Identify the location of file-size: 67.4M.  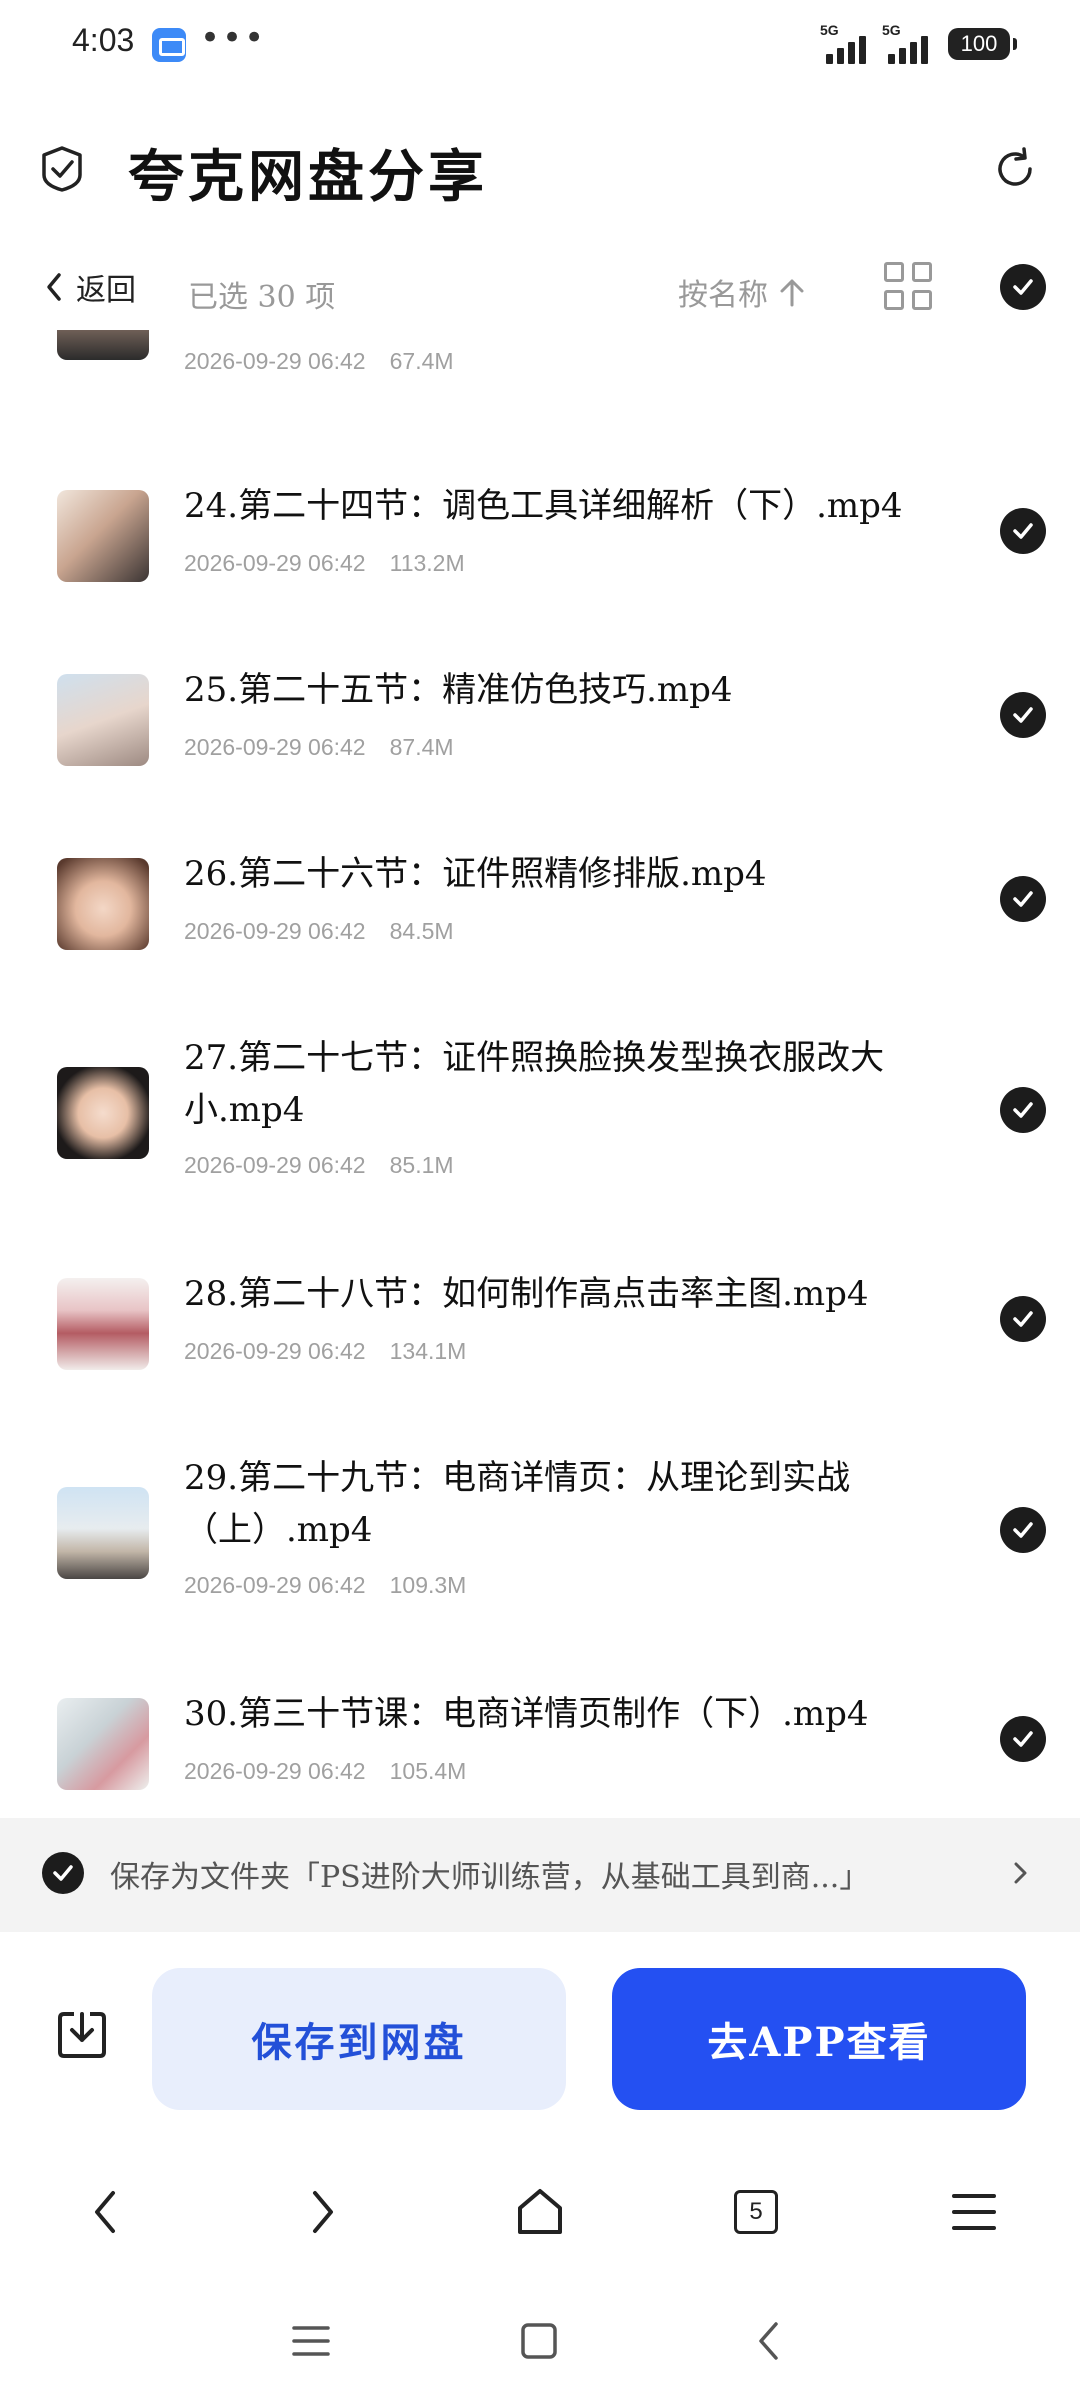
(421, 361).